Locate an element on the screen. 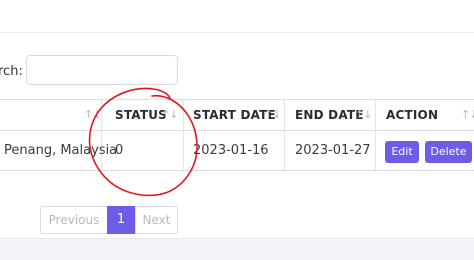 The width and height of the screenshot is (474, 260). next-page-button: Next is located at coordinates (156, 220).